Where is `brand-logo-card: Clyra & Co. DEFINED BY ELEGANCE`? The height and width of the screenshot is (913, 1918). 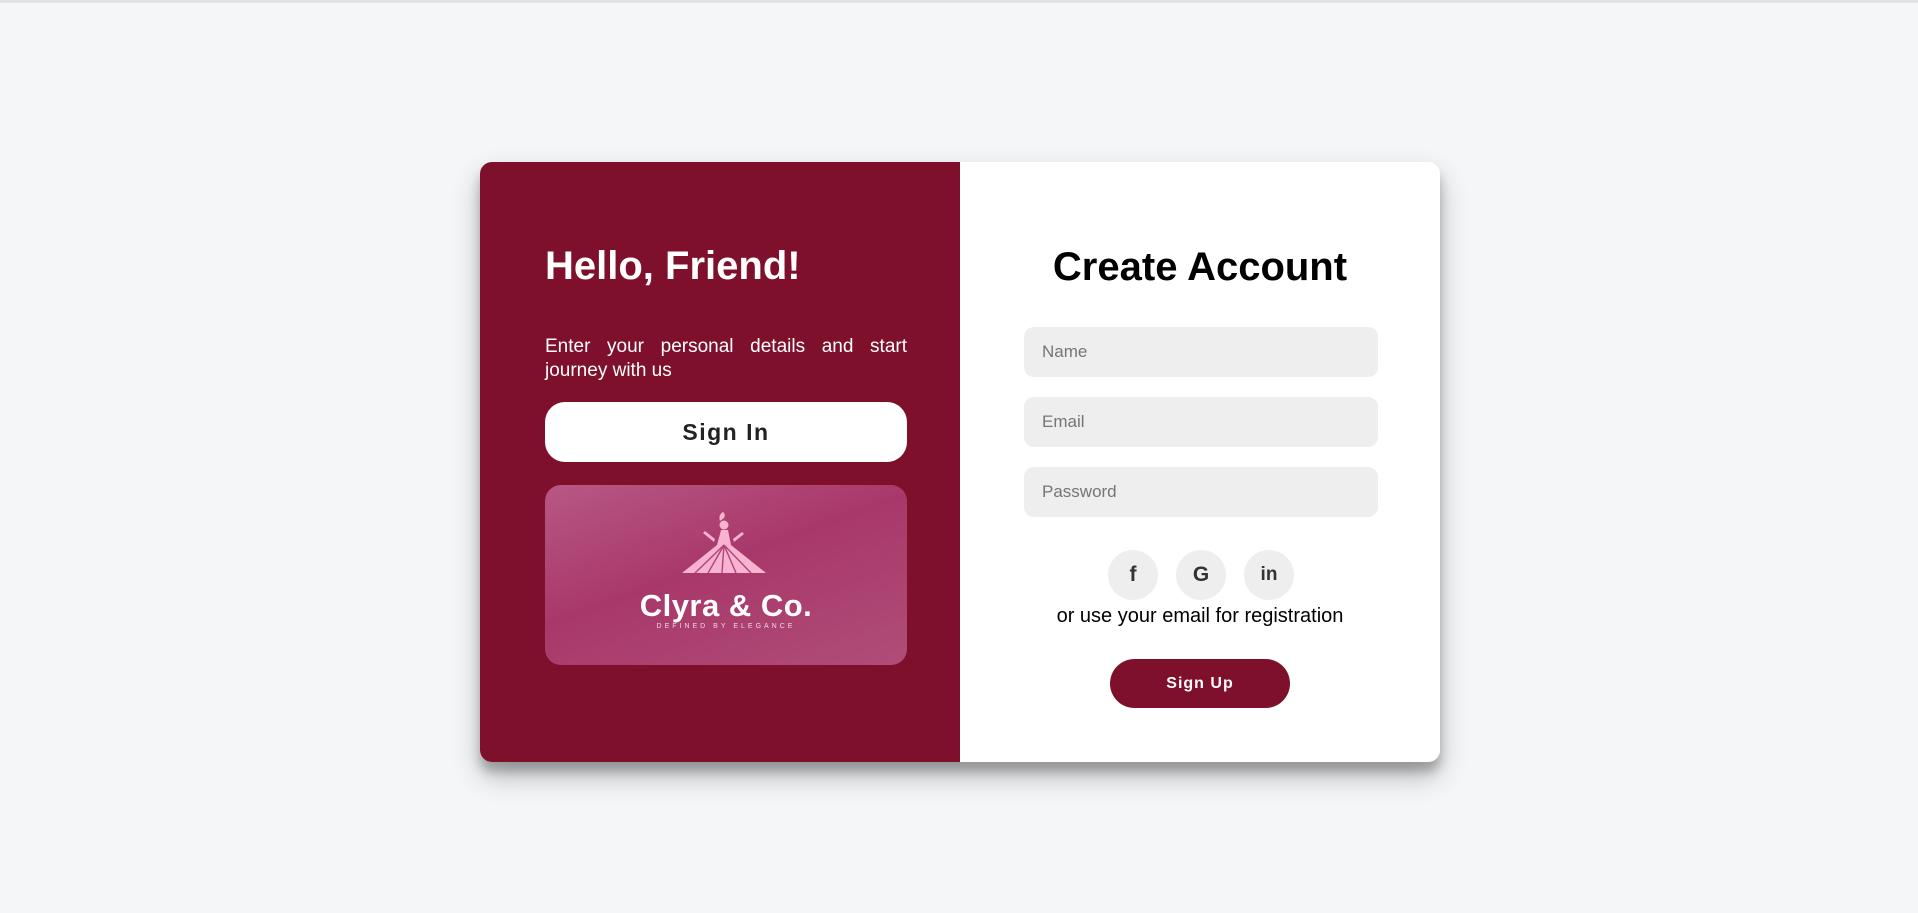
brand-logo-card: Clyra & Co. DEFINED BY ELEGANCE is located at coordinates (726, 575).